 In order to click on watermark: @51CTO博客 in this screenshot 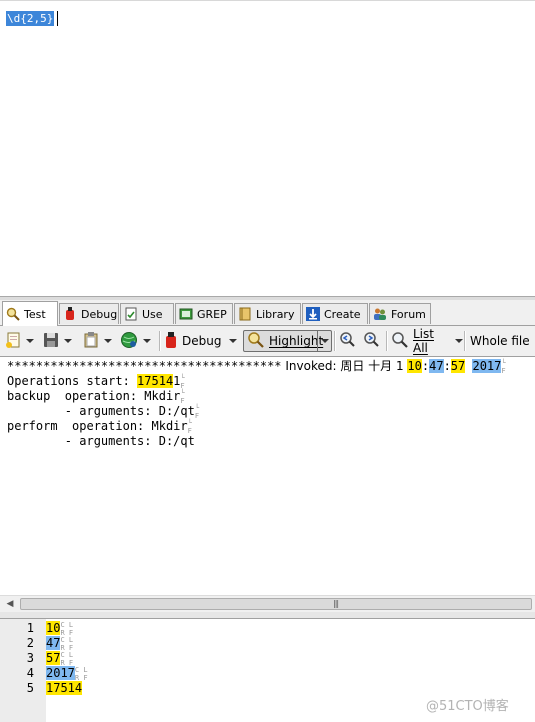, I will do `click(467, 706)`.